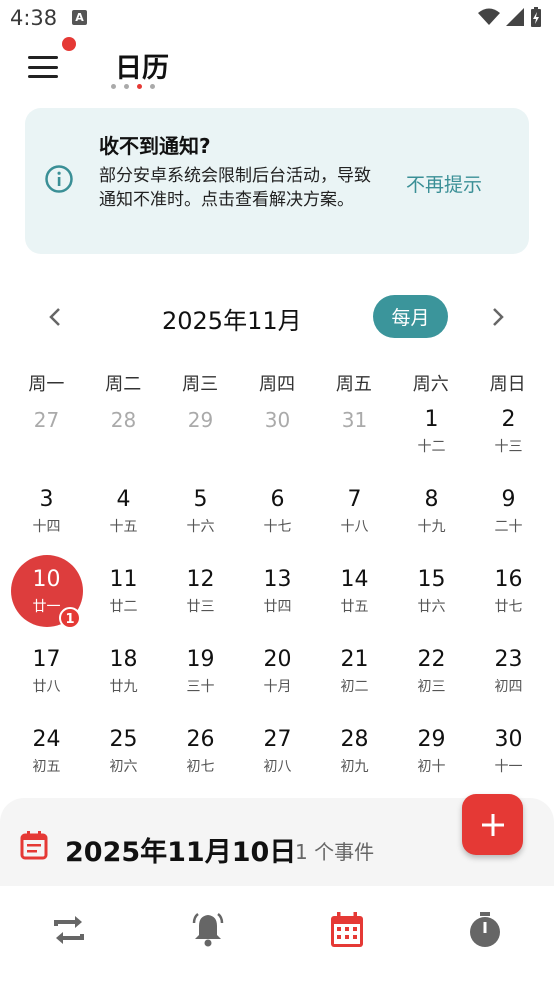  What do you see at coordinates (277, 607) in the screenshot?
I see `lunar-date: 廿四` at bounding box center [277, 607].